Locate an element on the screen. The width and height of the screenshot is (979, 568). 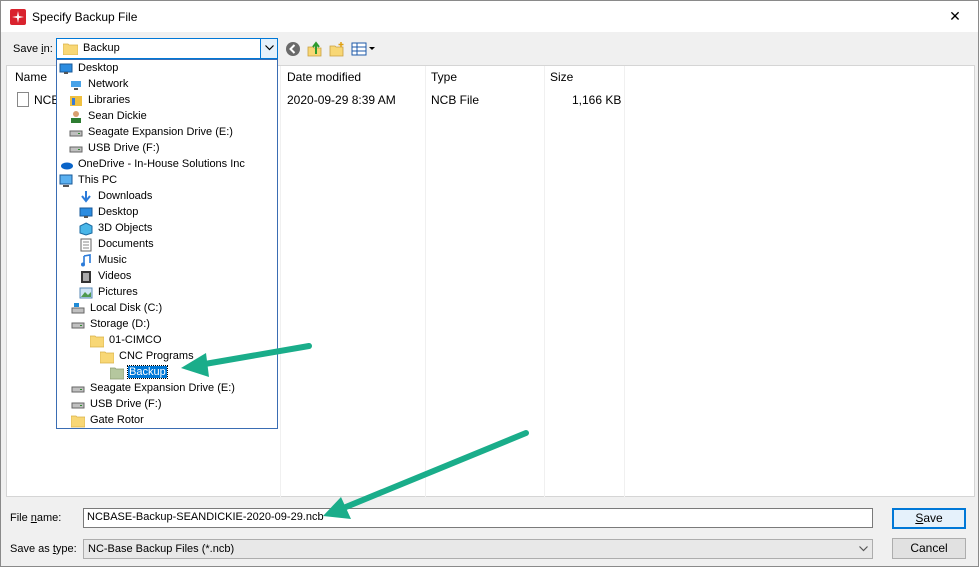
tree-item-label: Local Disk (C:) is located at coordinates (126, 308).